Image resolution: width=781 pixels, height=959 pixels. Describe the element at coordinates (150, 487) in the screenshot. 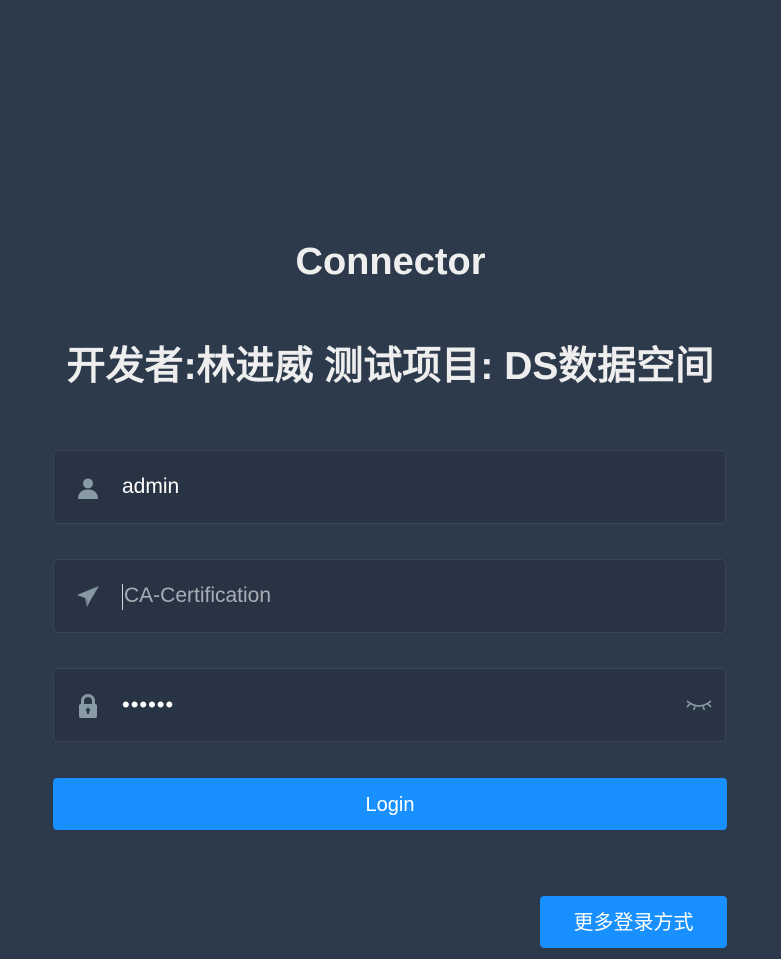

I see `username-value: admin` at that location.